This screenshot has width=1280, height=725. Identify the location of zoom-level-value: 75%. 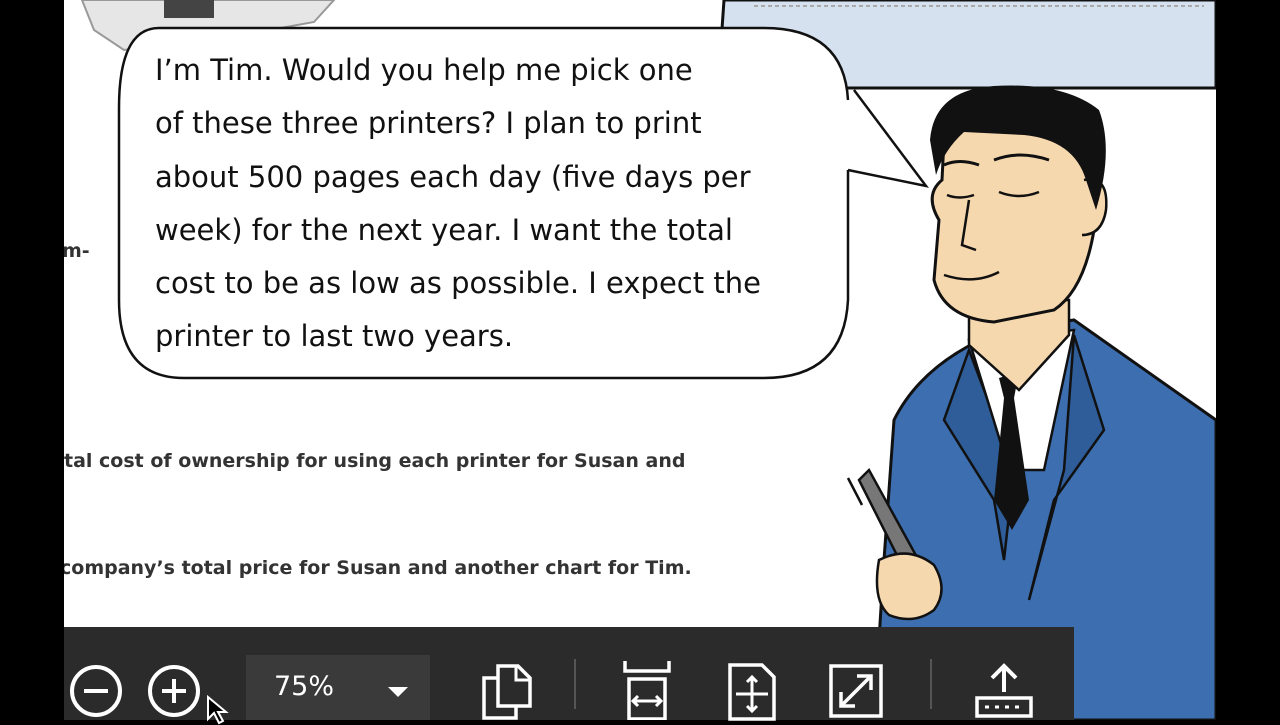
(304, 686).